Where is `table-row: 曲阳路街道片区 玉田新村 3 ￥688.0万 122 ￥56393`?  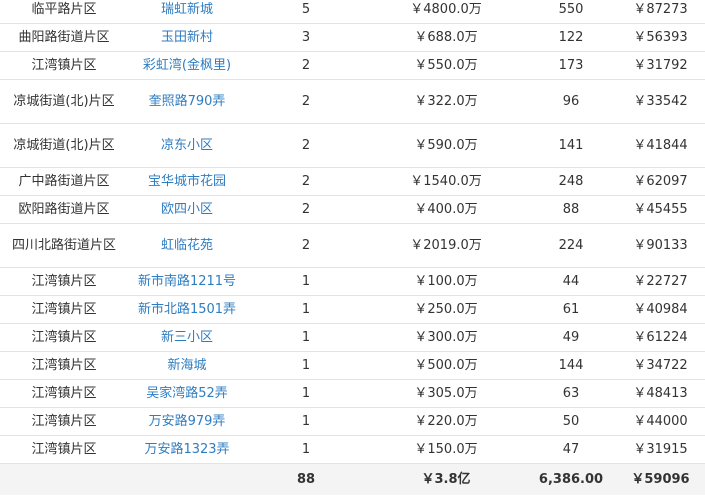 table-row: 曲阳路街道片区 玉田新村 3 ￥688.0万 122 ￥56393 is located at coordinates (352, 37).